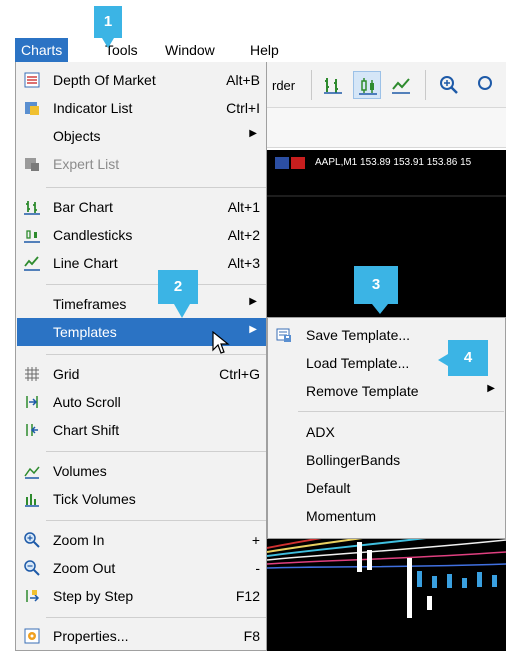 The width and height of the screenshot is (506, 651). What do you see at coordinates (32, 235) in the screenshot?
I see `candlesticks-icon` at bounding box center [32, 235].